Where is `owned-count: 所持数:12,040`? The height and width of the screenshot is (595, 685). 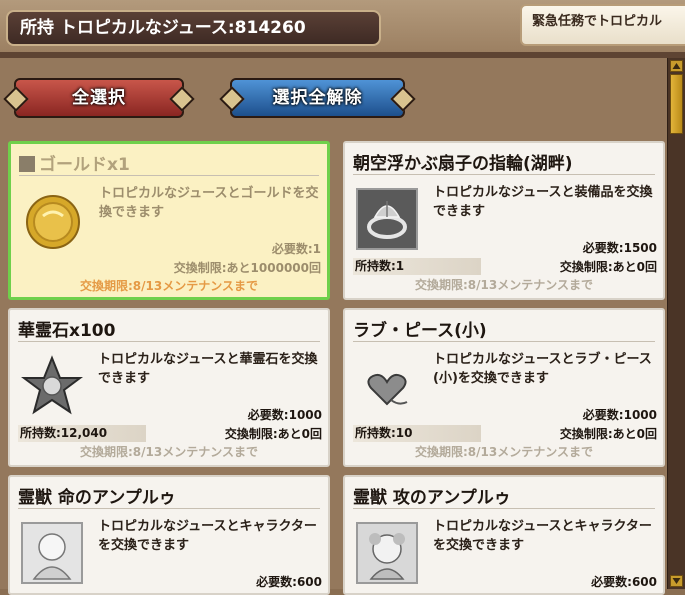 owned-count: 所持数:12,040 is located at coordinates (82, 433).